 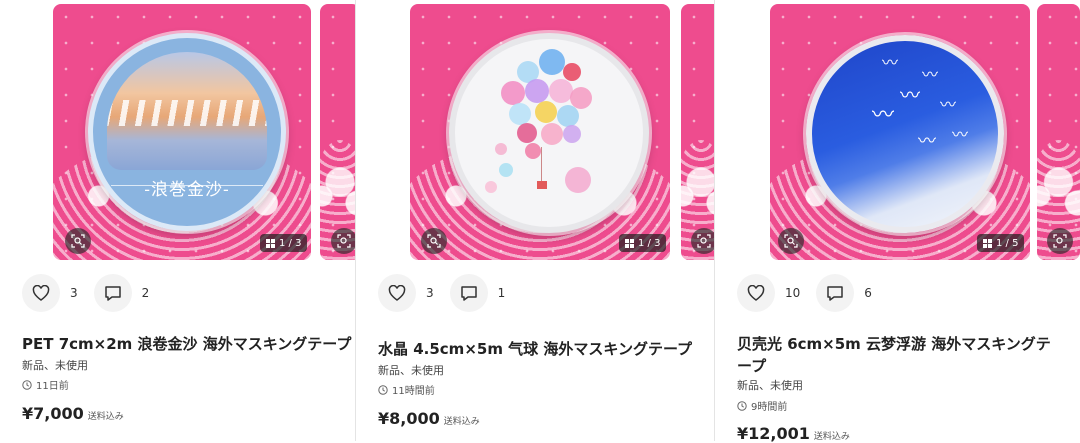 I want to click on tape-label: -浪巻金沙-, so click(x=187, y=187).